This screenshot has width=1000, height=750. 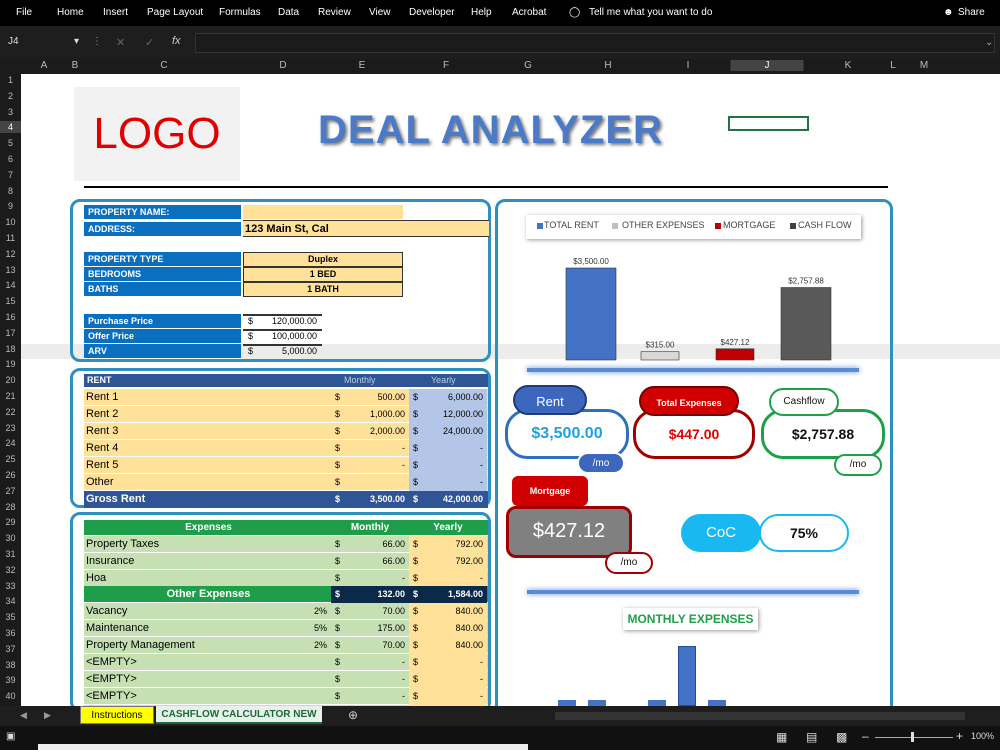 I want to click on page-layout-view-icon: ▤, so click(x=811, y=737).